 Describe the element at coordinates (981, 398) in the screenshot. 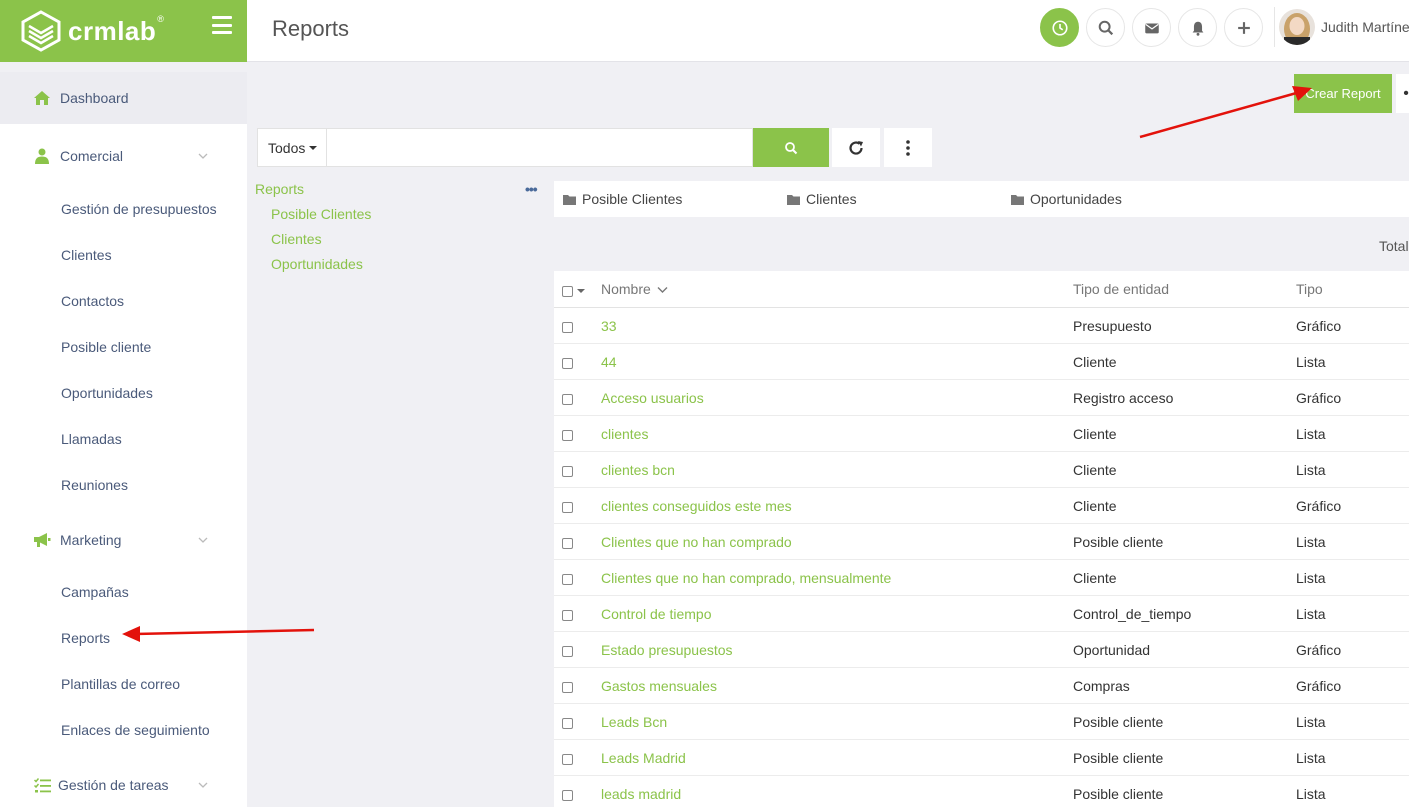

I see `table-row: Acceso usuarios Registro acceso Gráfico` at that location.